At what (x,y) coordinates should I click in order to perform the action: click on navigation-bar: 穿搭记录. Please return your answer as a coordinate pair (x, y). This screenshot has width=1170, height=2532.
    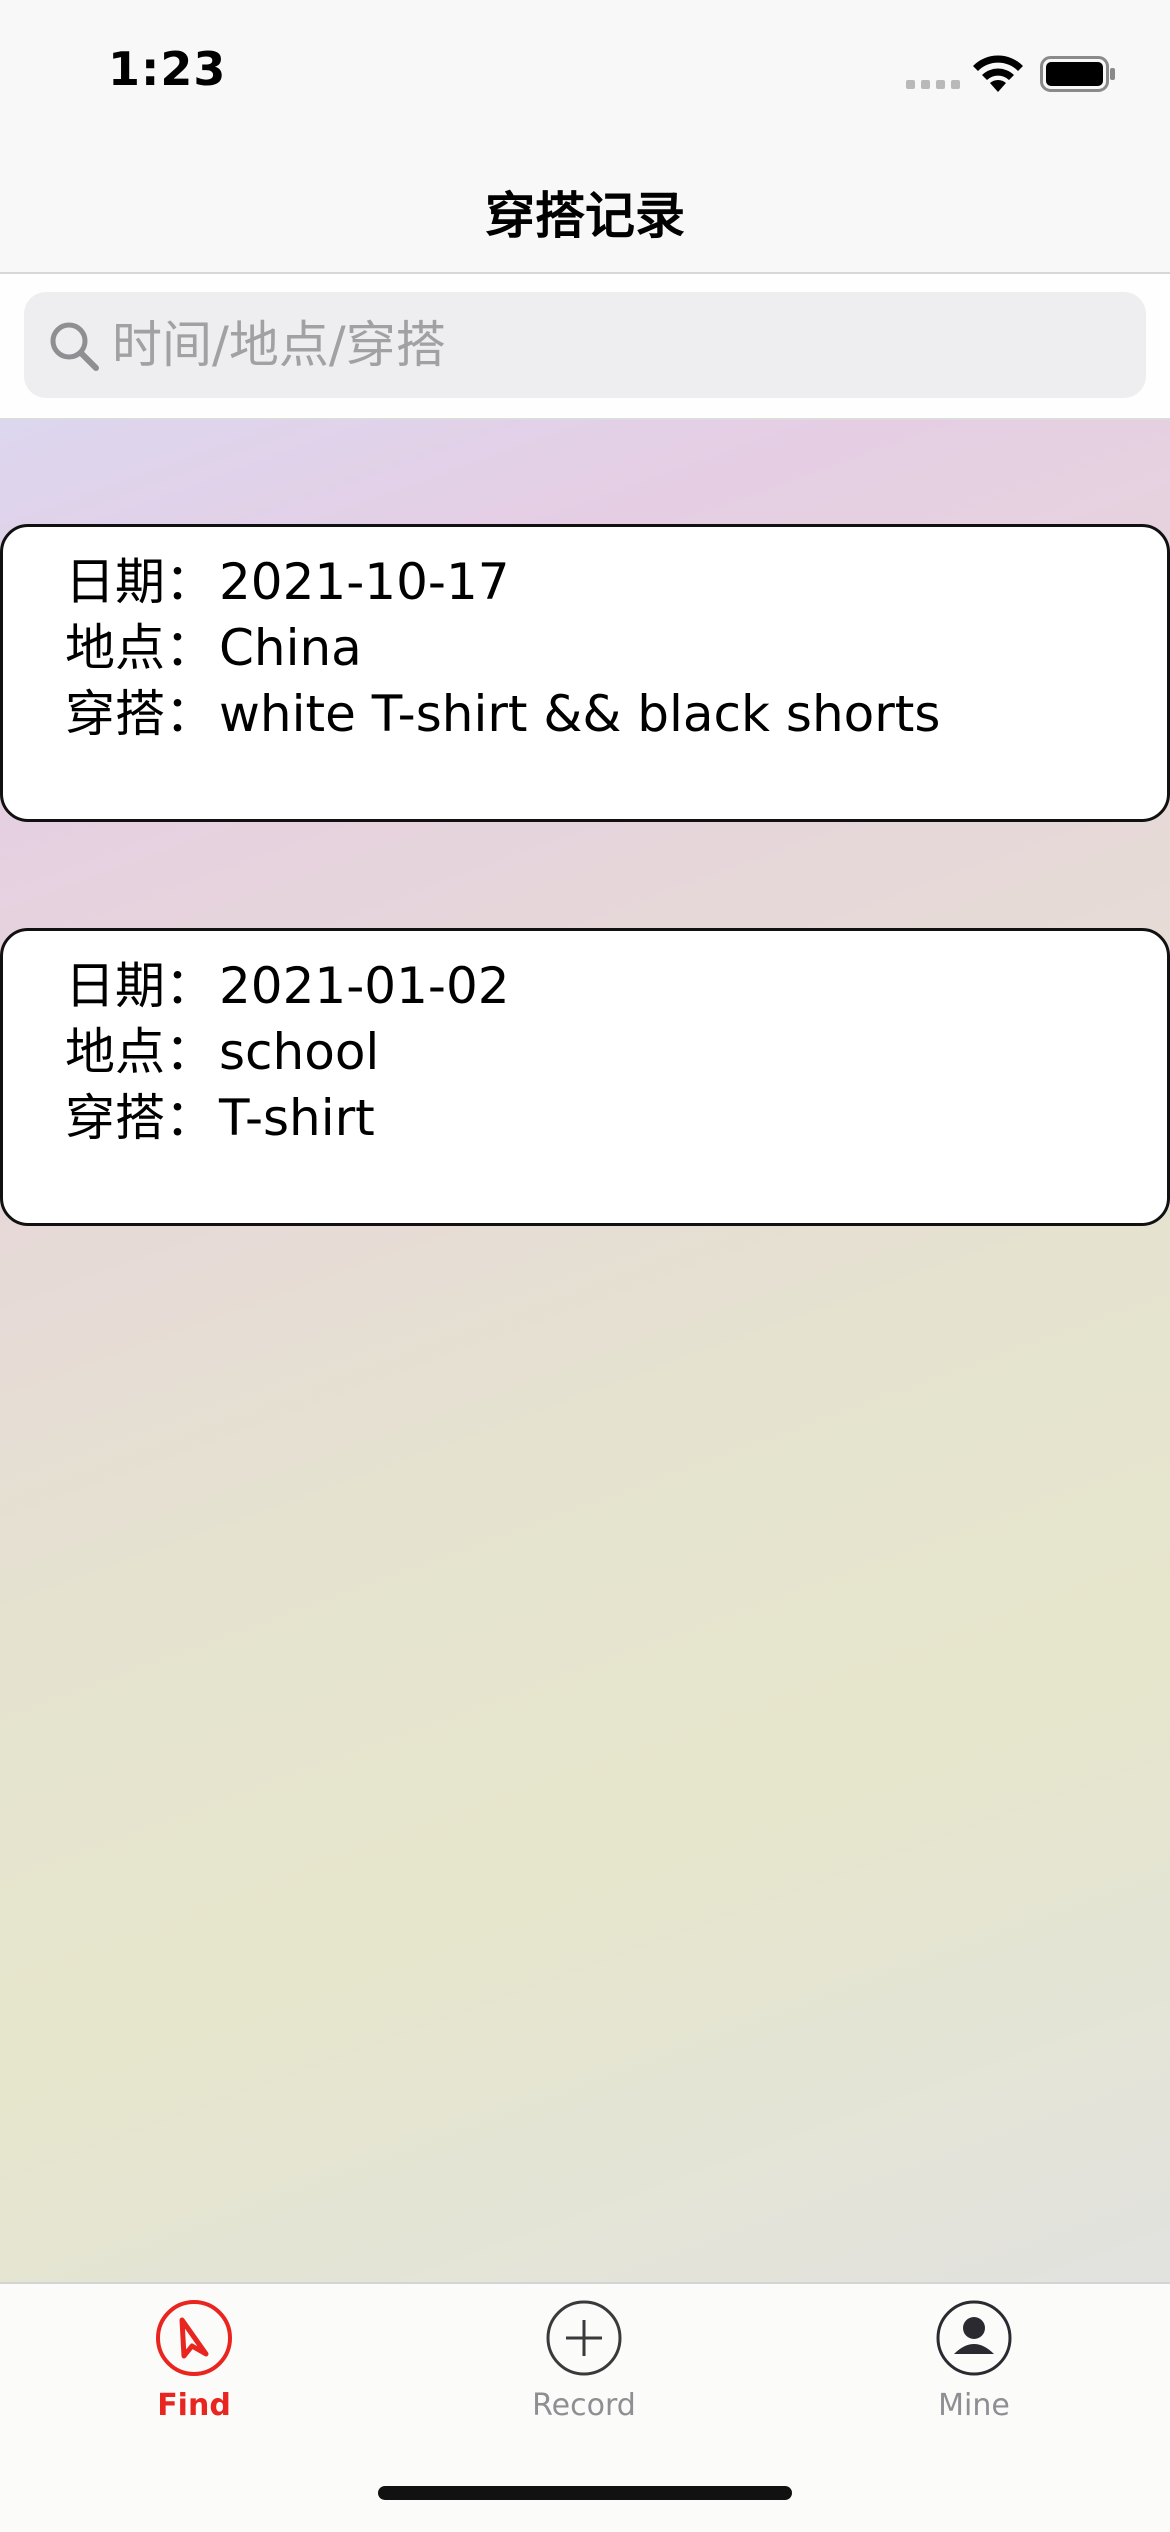
    Looking at the image, I should click on (585, 207).